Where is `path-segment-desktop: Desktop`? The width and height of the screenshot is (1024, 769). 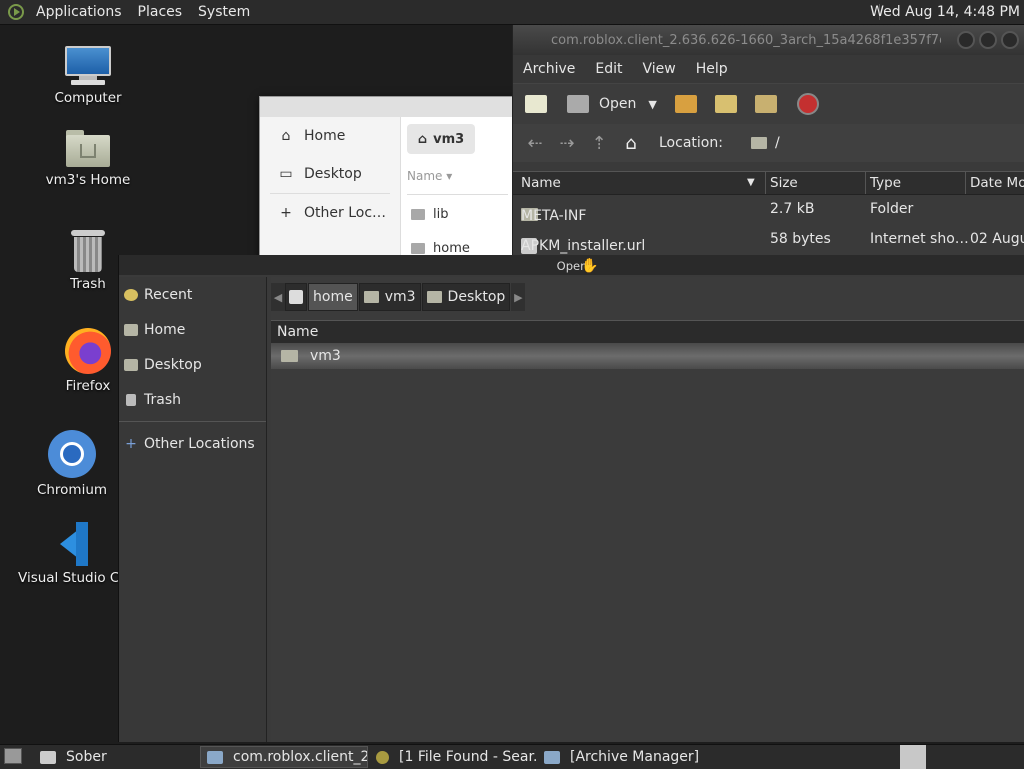
path-segment-desktop: Desktop is located at coordinates (466, 297).